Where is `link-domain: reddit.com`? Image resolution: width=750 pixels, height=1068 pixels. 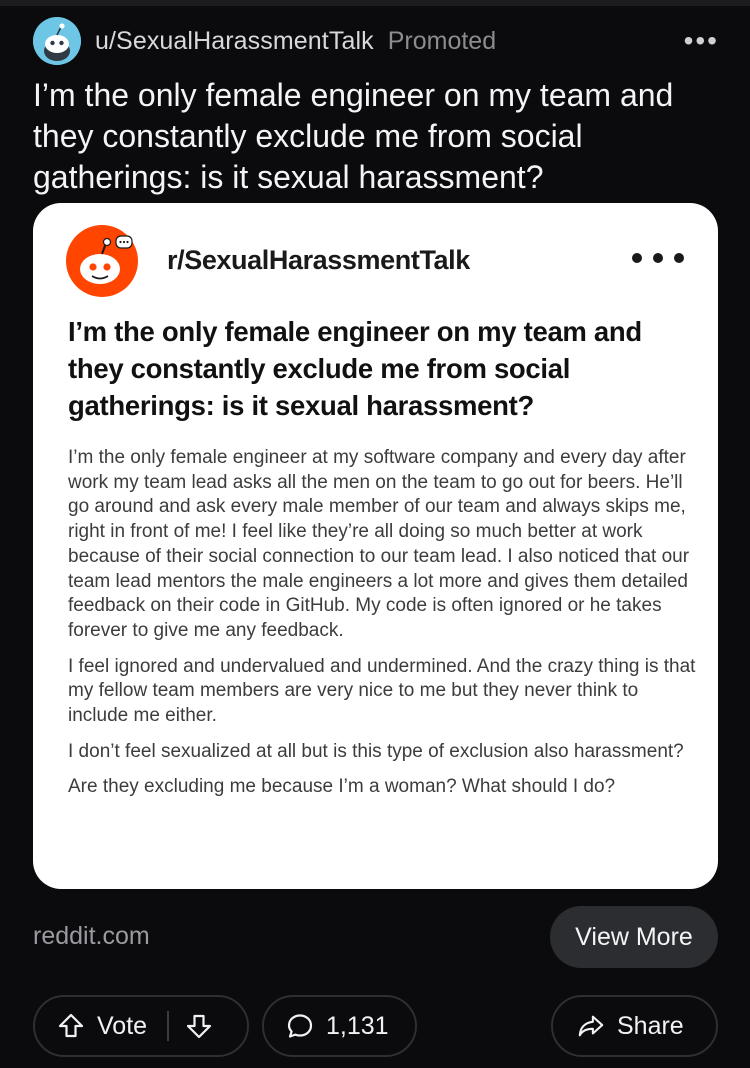 link-domain: reddit.com is located at coordinates (91, 936).